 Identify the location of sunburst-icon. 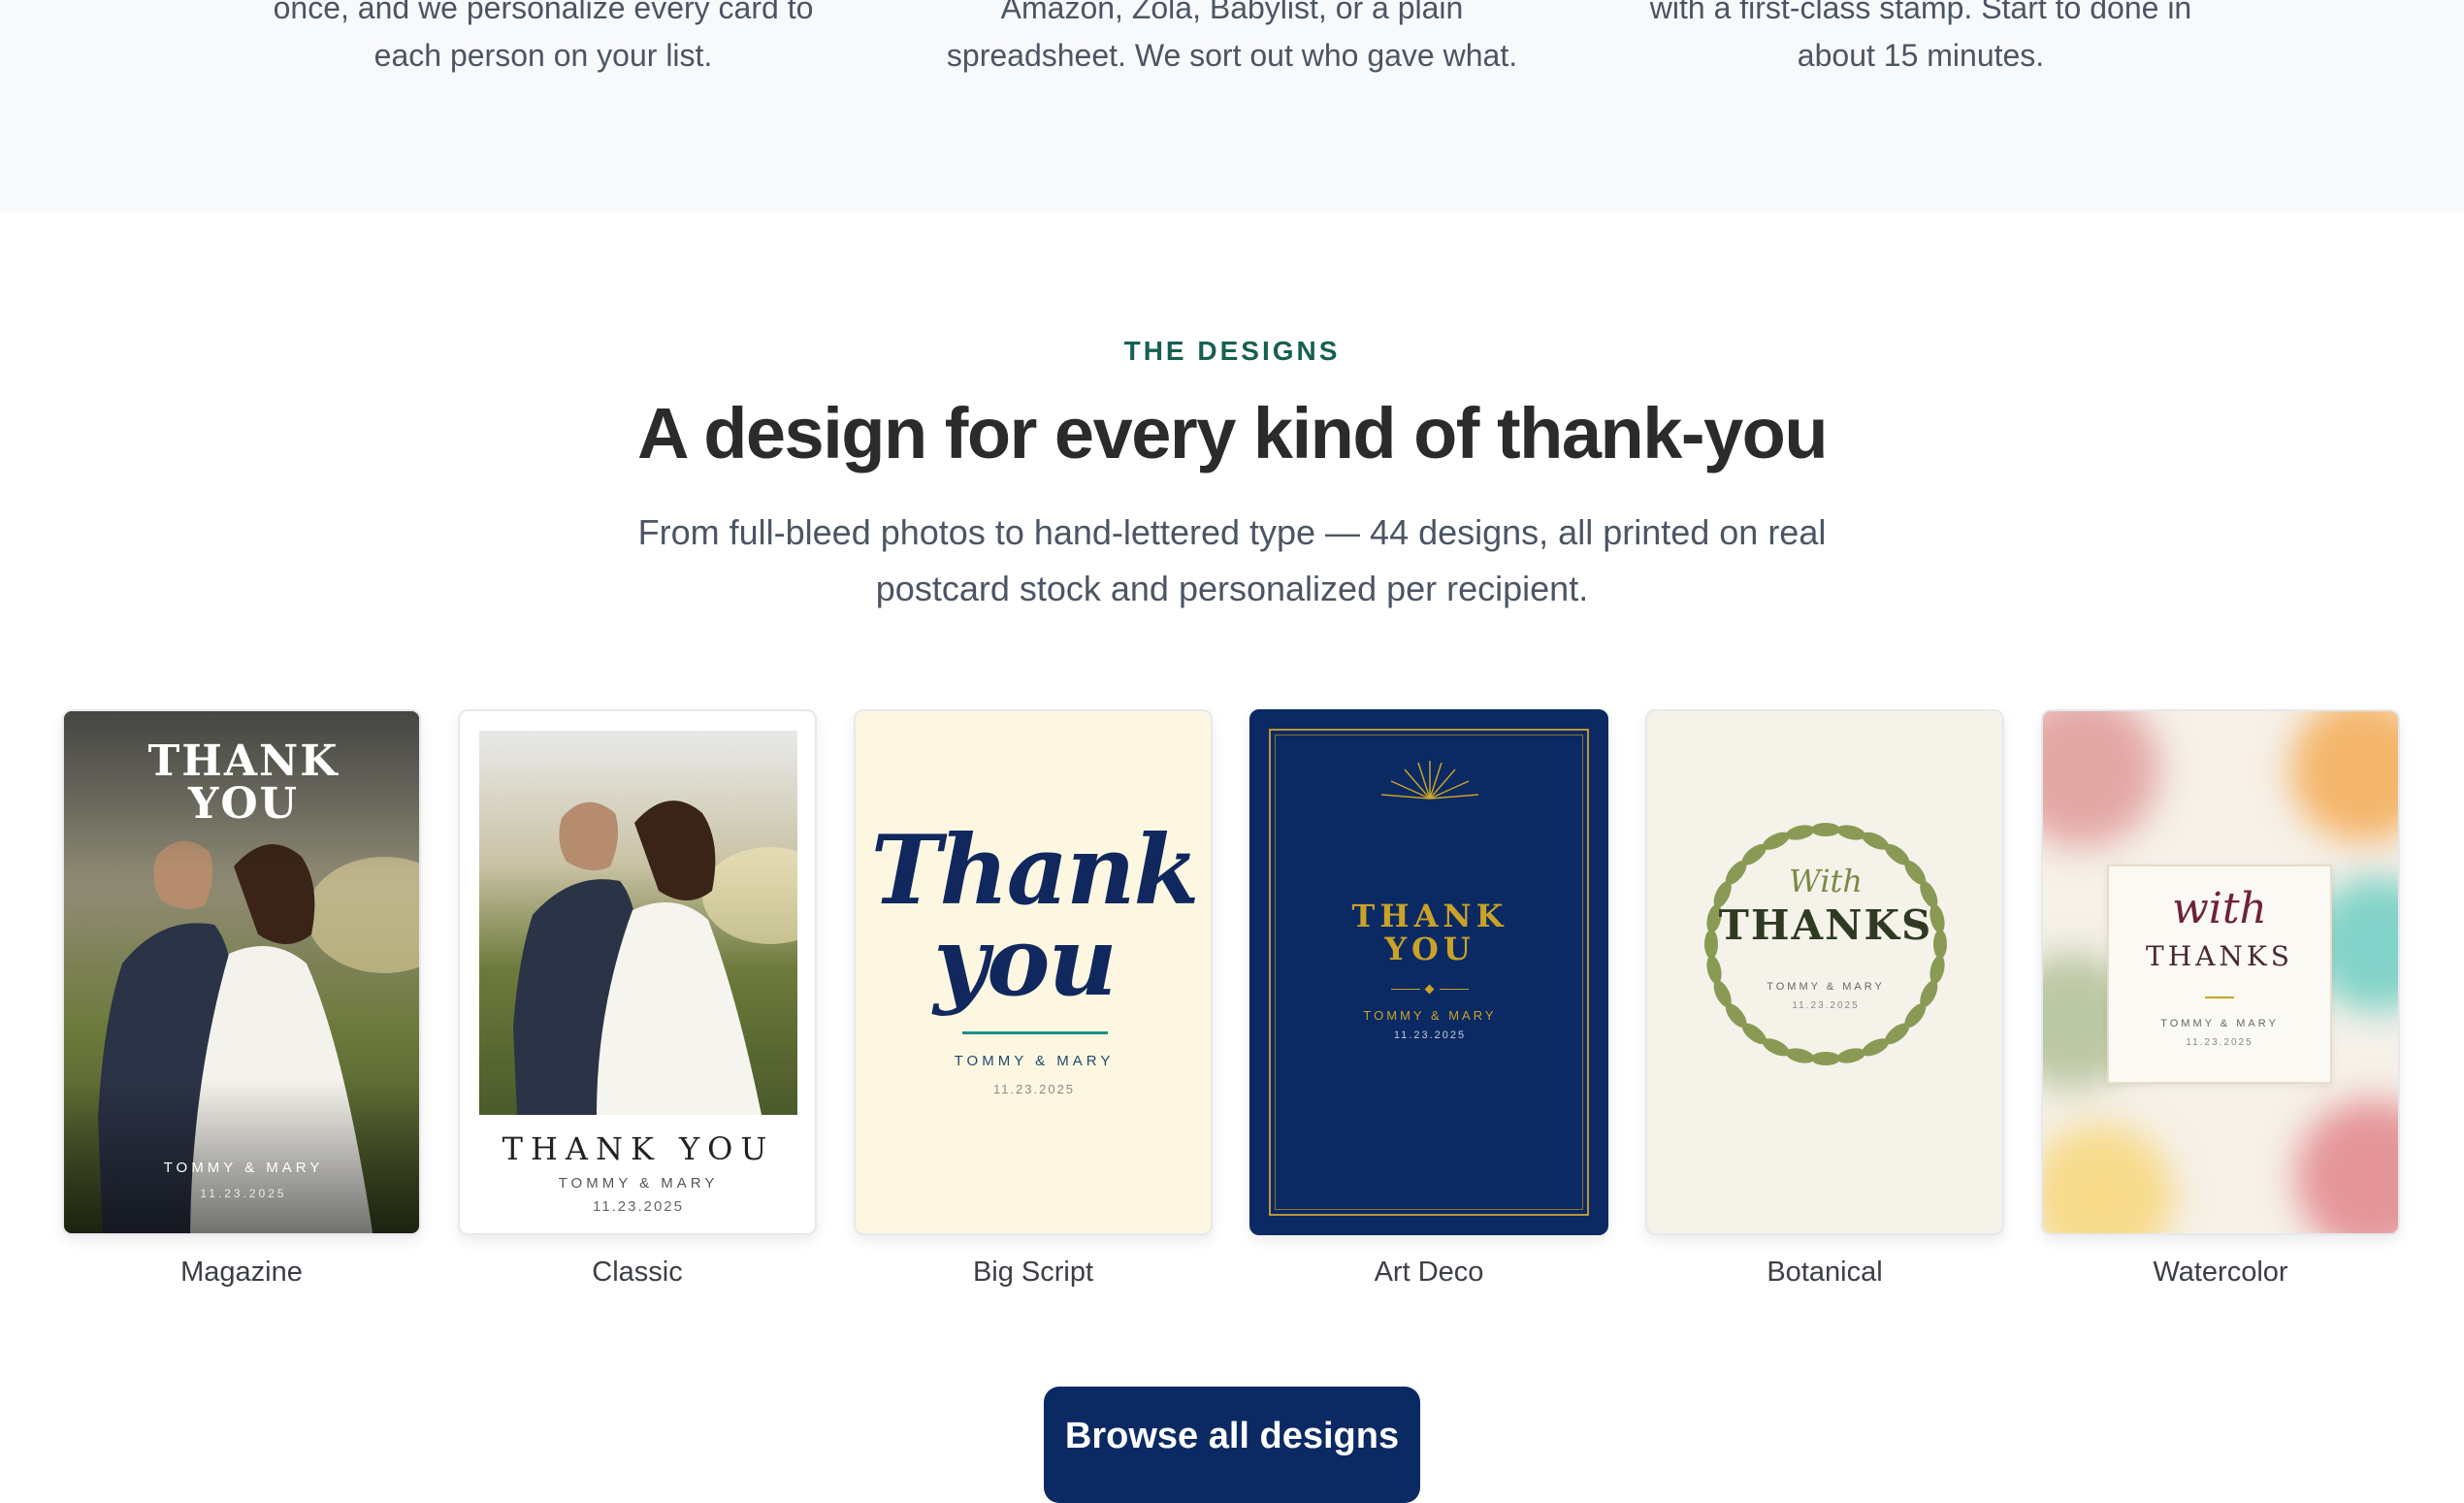
(1429, 780).